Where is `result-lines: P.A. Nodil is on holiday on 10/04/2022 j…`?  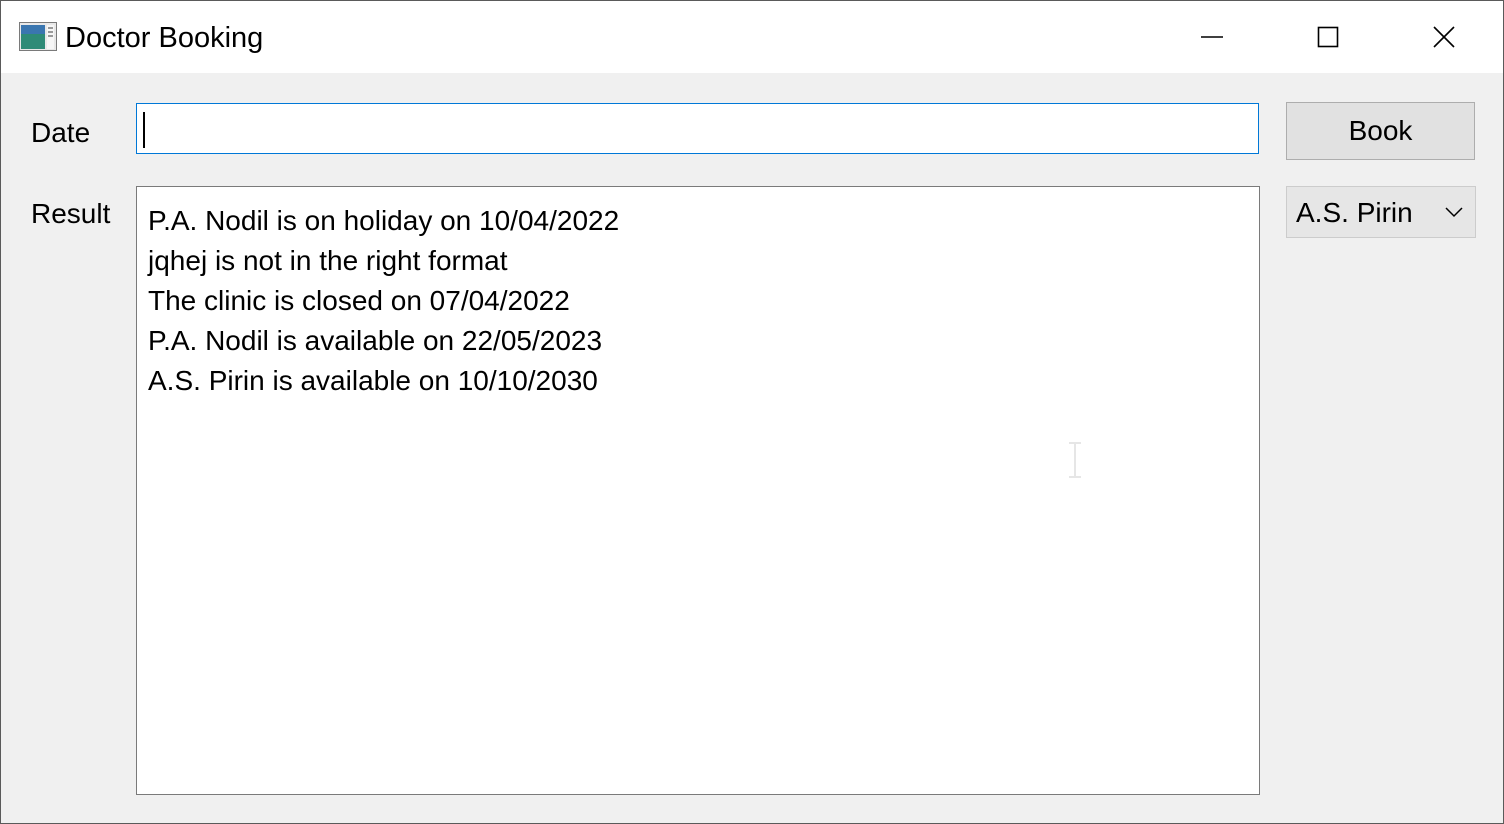
result-lines: P.A. Nodil is on holiday on 10/04/2022 j… is located at coordinates (383, 301).